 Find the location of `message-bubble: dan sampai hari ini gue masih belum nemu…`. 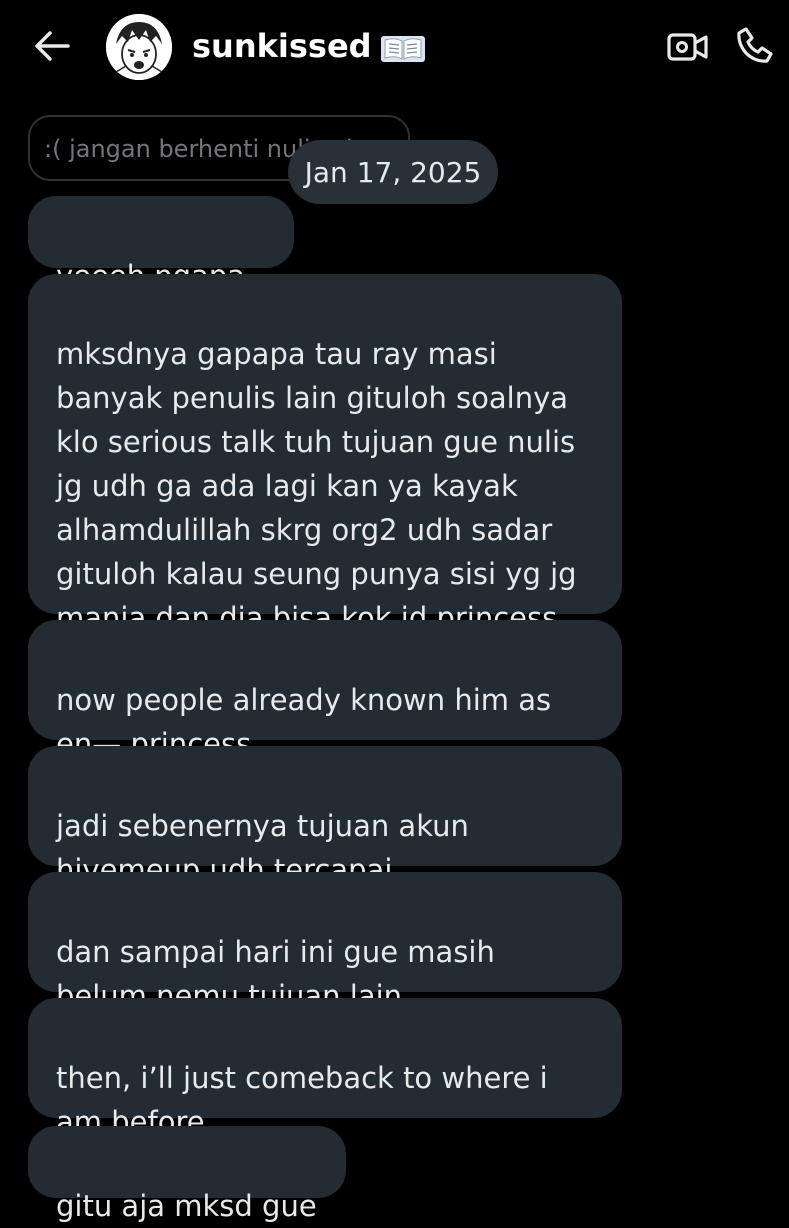

message-bubble: dan sampai hari ini gue masih belum nemu… is located at coordinates (325, 942).